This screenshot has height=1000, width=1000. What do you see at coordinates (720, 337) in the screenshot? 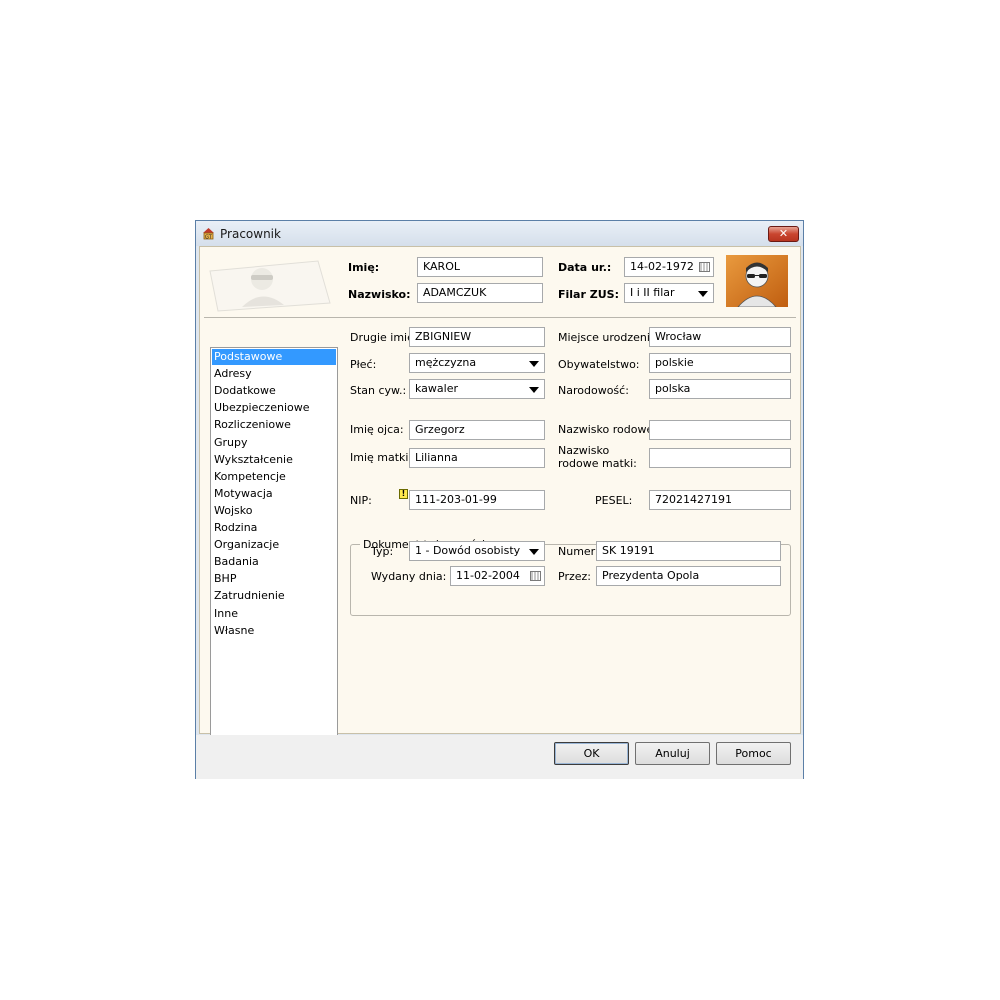
I see `birthplace-field: Wrocław` at bounding box center [720, 337].